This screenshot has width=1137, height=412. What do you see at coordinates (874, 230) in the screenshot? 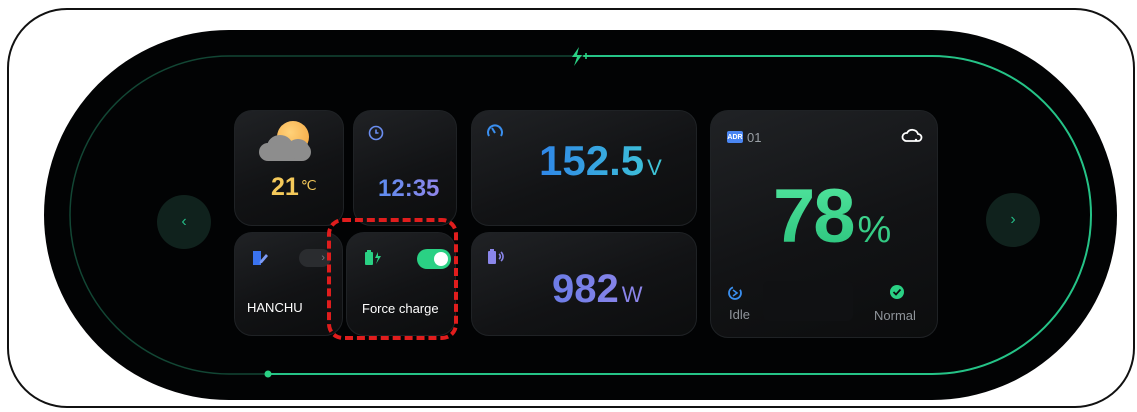
I see `soc-unit: %` at bounding box center [874, 230].